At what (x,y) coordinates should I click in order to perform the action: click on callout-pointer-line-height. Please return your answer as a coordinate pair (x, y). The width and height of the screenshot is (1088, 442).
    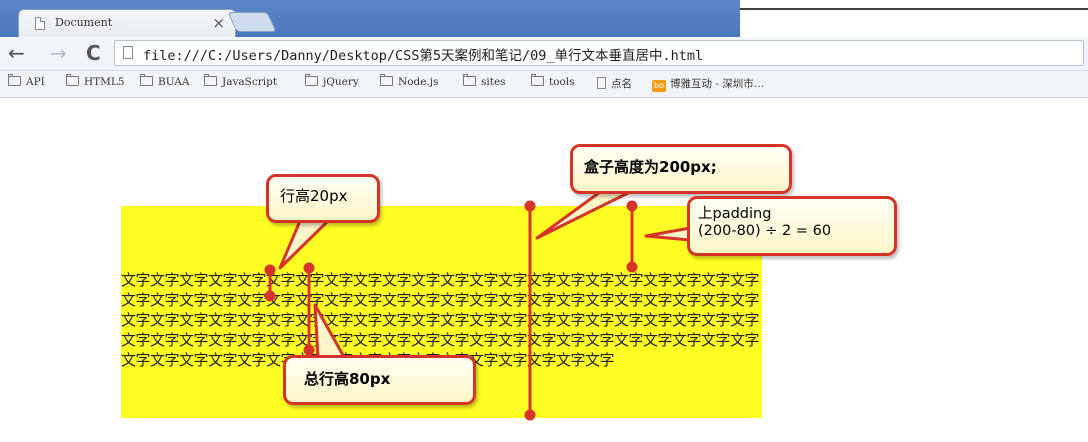
    Looking at the image, I should click on (304, 244).